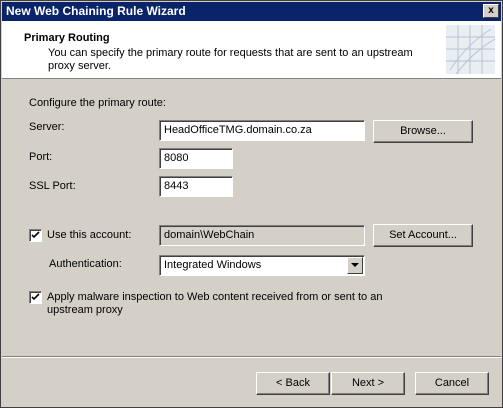 This screenshot has width=503, height=408. What do you see at coordinates (209, 235) in the screenshot?
I see `account-value: domain\WebChain` at bounding box center [209, 235].